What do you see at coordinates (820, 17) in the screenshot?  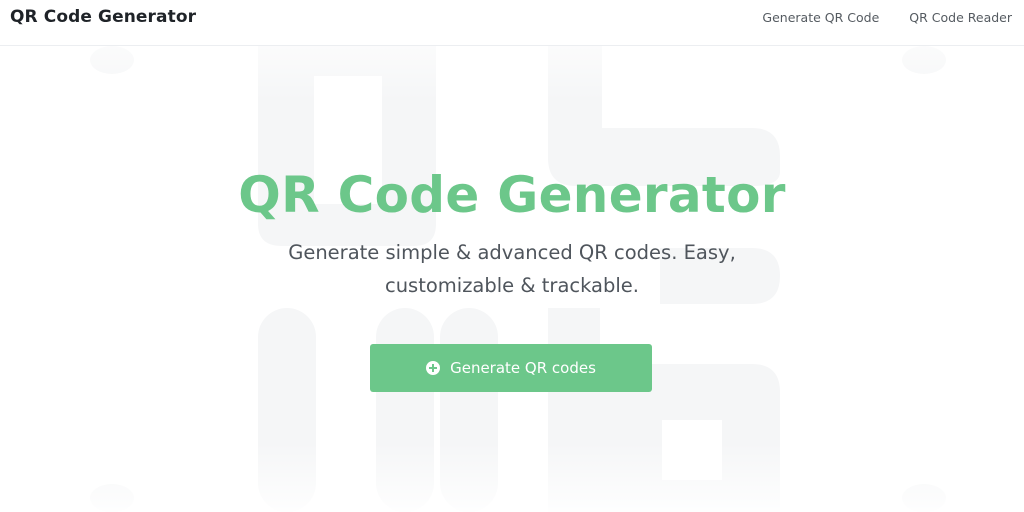 I see `nav-generate-qr-code: Generate QR Code` at bounding box center [820, 17].